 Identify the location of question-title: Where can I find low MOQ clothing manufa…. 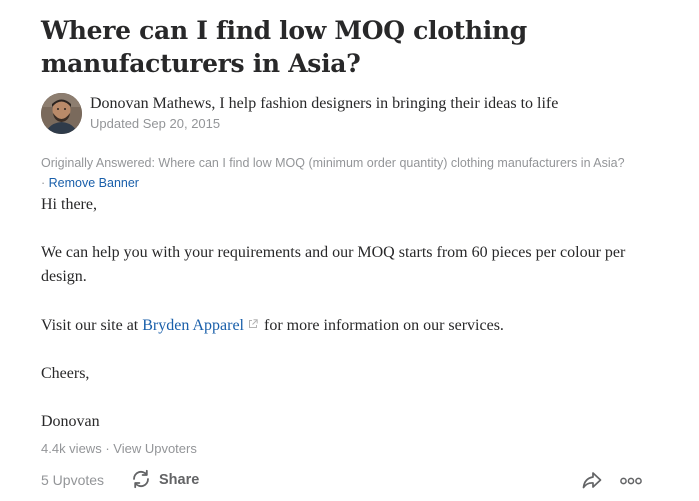
(346, 47).